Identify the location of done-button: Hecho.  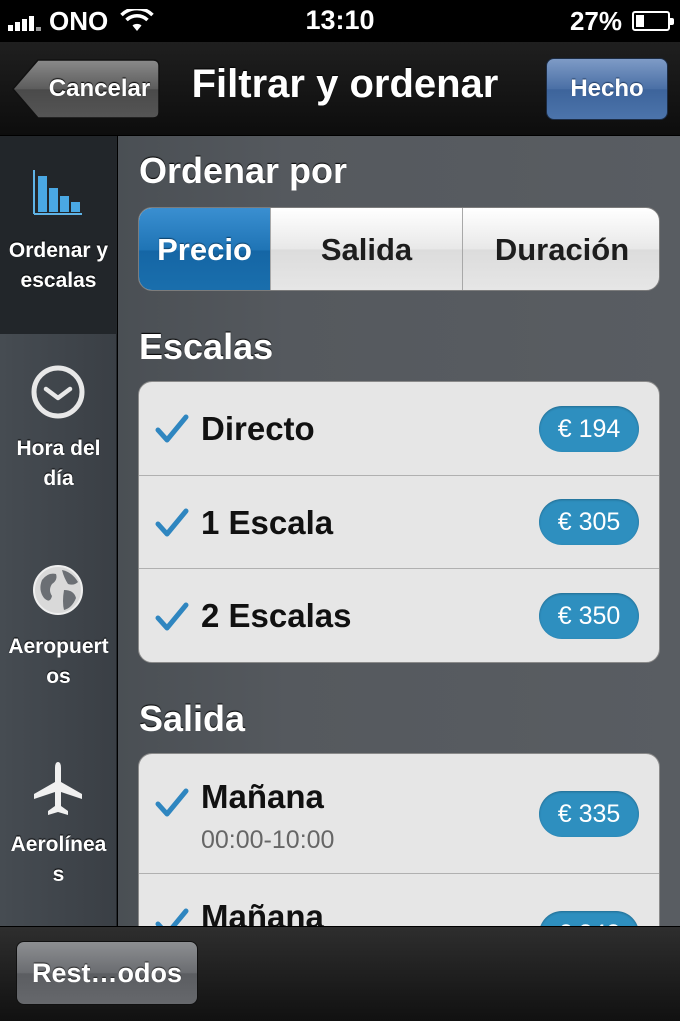
(607, 89).